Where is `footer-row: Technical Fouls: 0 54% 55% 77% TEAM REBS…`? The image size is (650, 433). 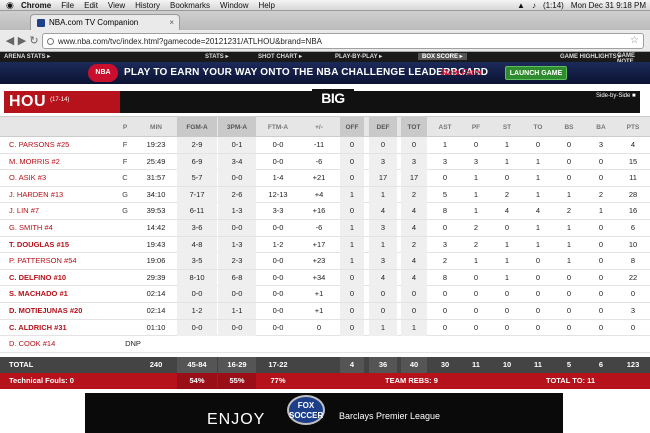 footer-row: Technical Fouls: 0 54% 55% 77% TEAM REBS… is located at coordinates (325, 381).